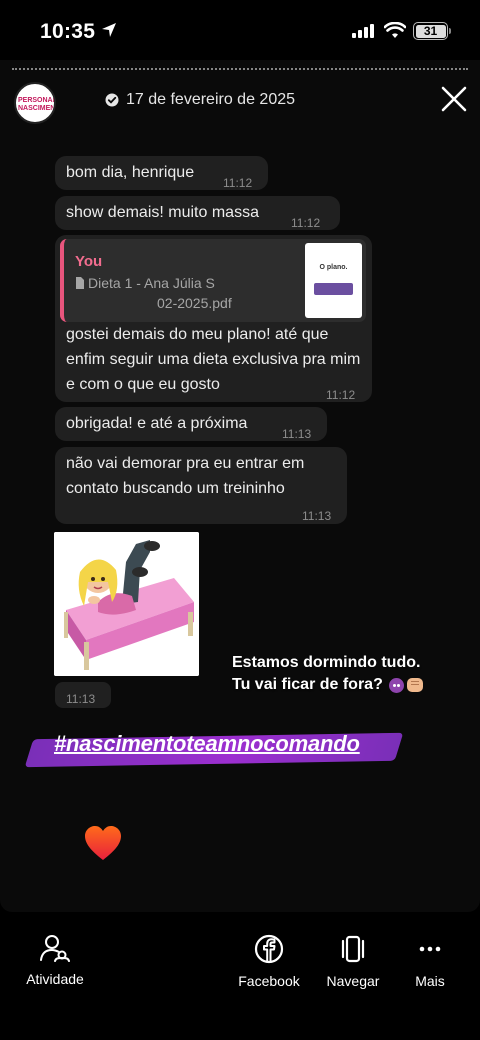 This screenshot has height=1040, width=480. What do you see at coordinates (454, 99) in the screenshot?
I see `close-icon` at bounding box center [454, 99].